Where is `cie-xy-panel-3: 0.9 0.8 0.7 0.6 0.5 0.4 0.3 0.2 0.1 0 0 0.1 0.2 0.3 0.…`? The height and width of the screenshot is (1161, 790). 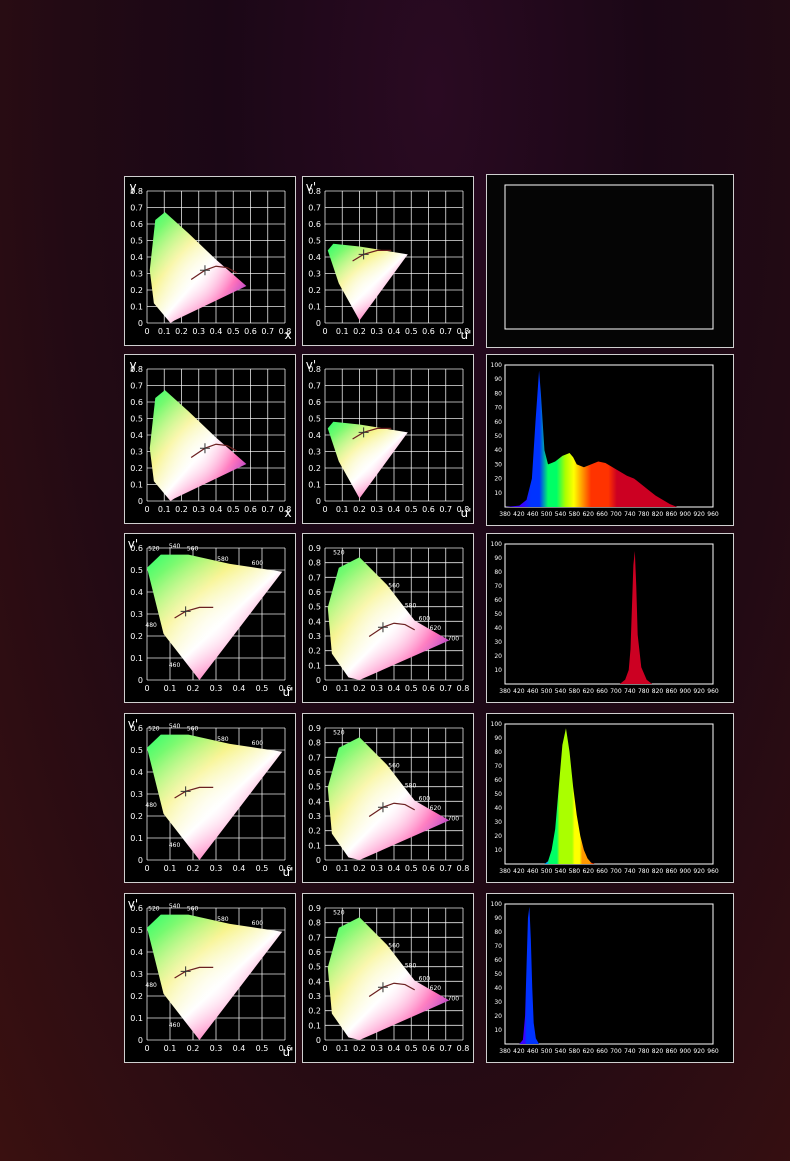
cie-xy-panel-3: 0.9 0.8 0.7 0.6 0.5 0.4 0.3 0.2 0.1 0 0 0.1 0.2 0.3 0.… is located at coordinates (388, 618).